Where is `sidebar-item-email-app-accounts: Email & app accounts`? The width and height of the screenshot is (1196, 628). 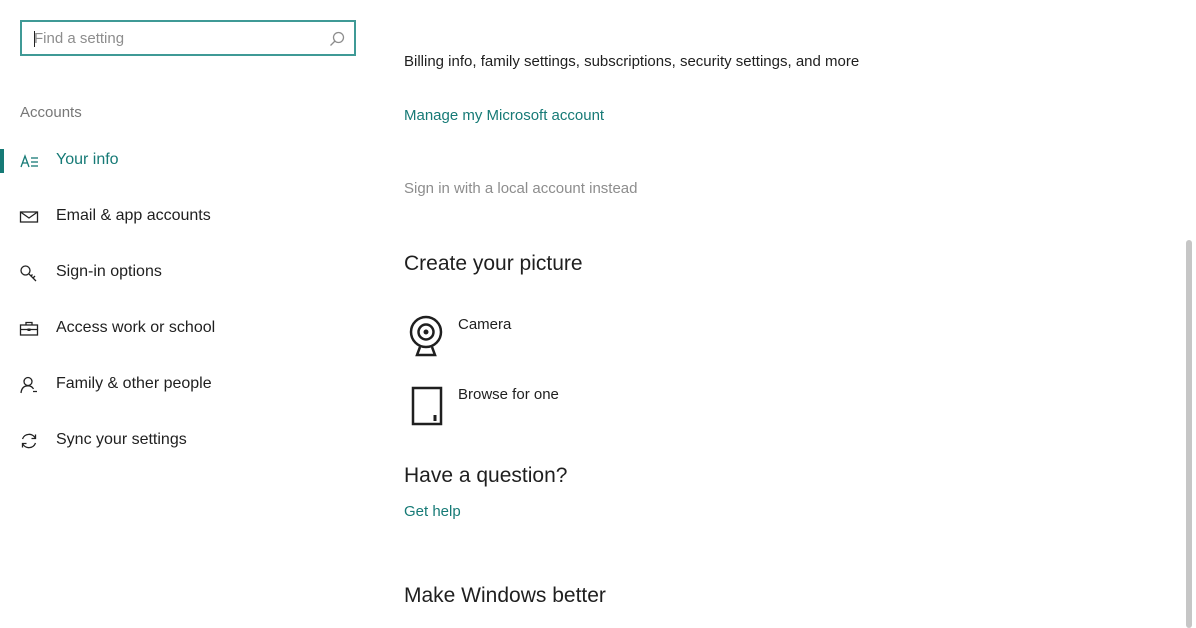
sidebar-item-email-app-accounts: Email & app accounts is located at coordinates (185, 217).